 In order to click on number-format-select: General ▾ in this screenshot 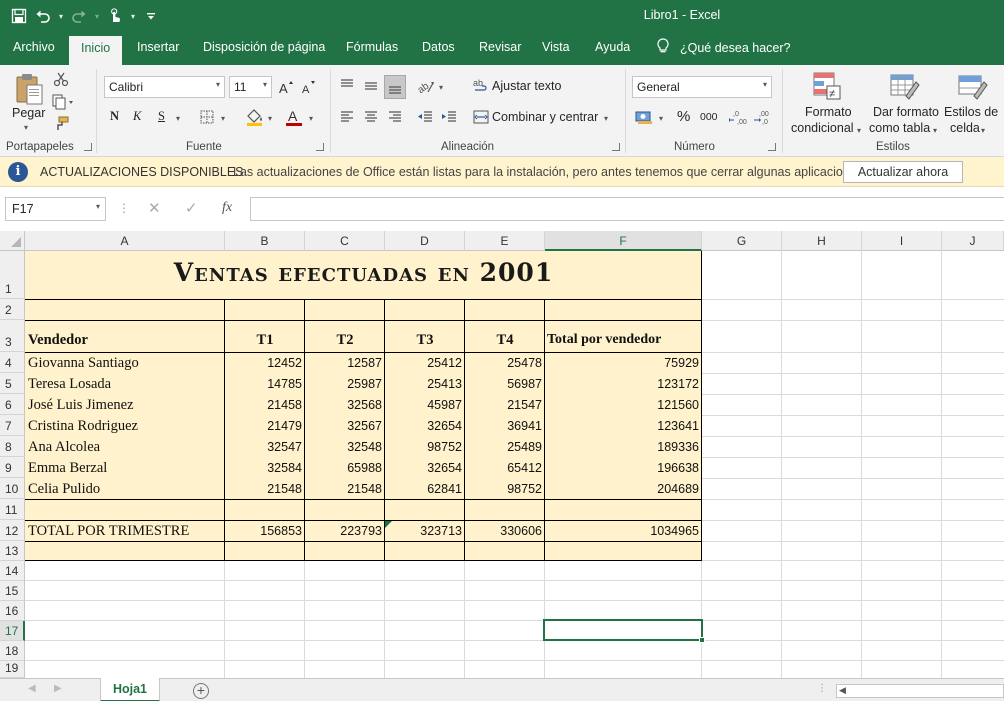, I will do `click(702, 87)`.